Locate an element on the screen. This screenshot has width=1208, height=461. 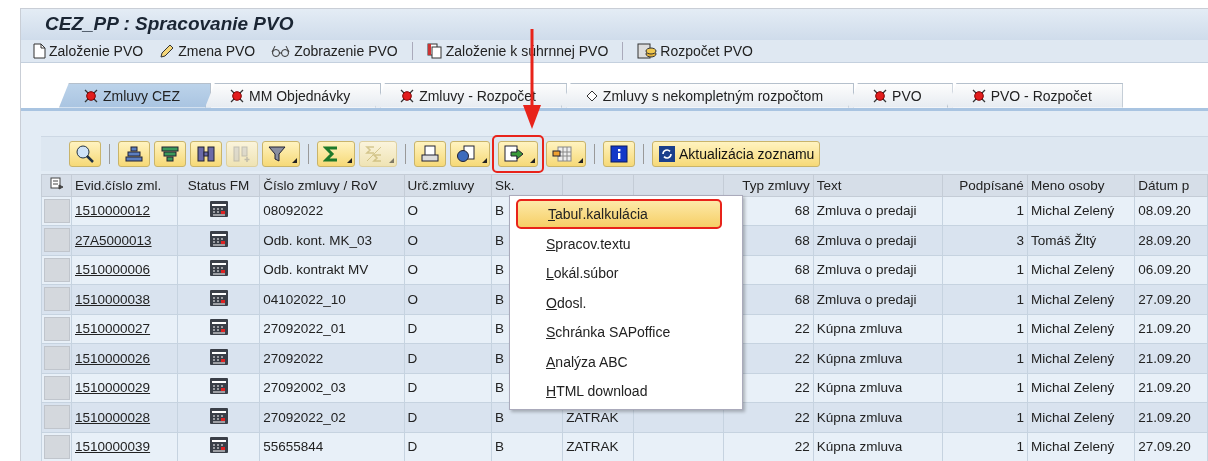
column-header: Text is located at coordinates (878, 185).